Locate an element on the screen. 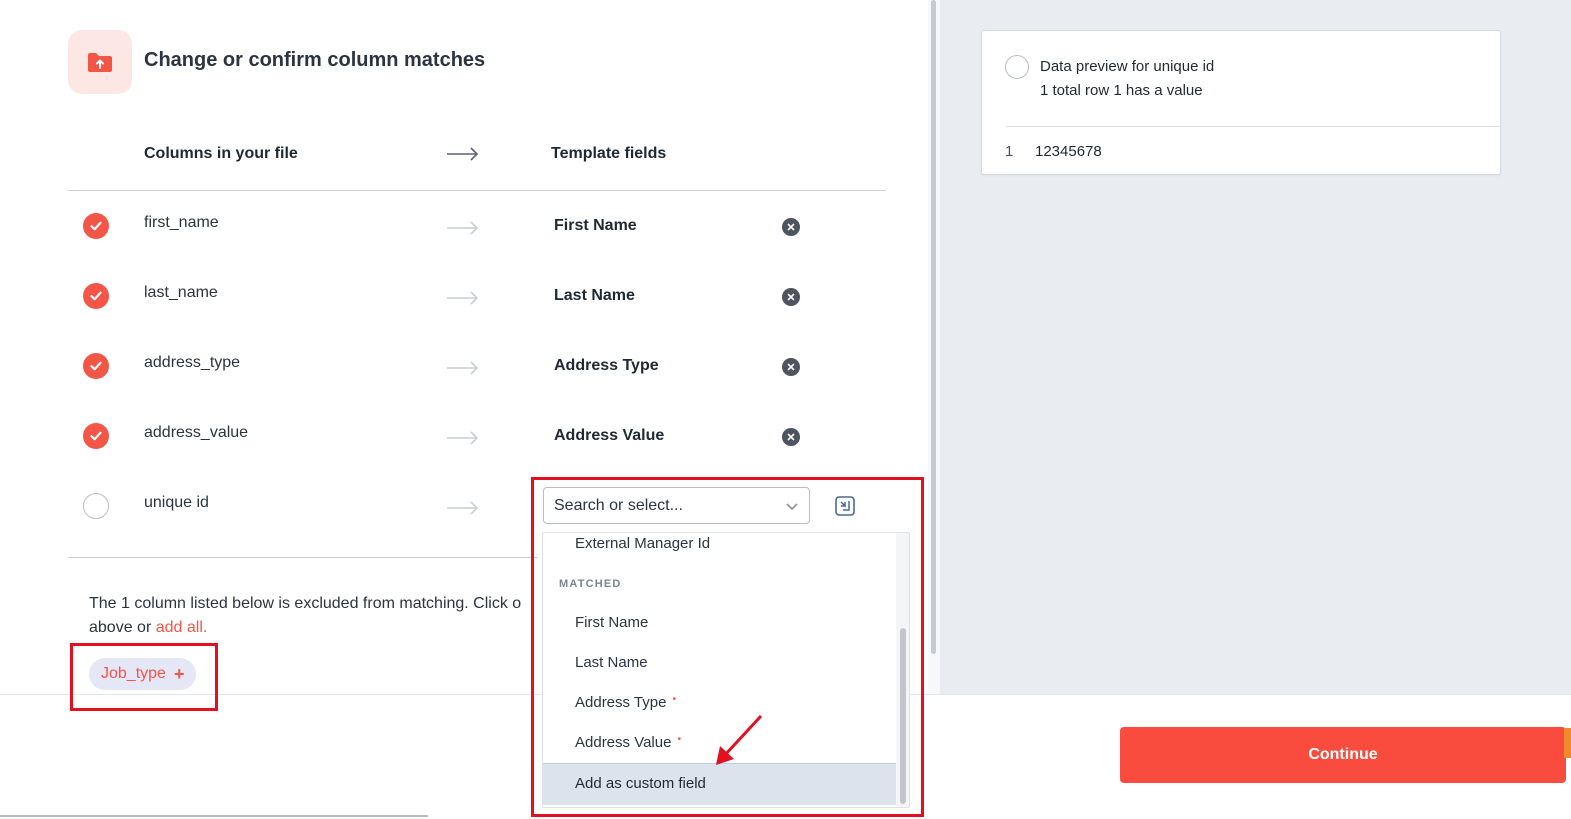 The image size is (1571, 819). preview-divider is located at coordinates (1253, 126).